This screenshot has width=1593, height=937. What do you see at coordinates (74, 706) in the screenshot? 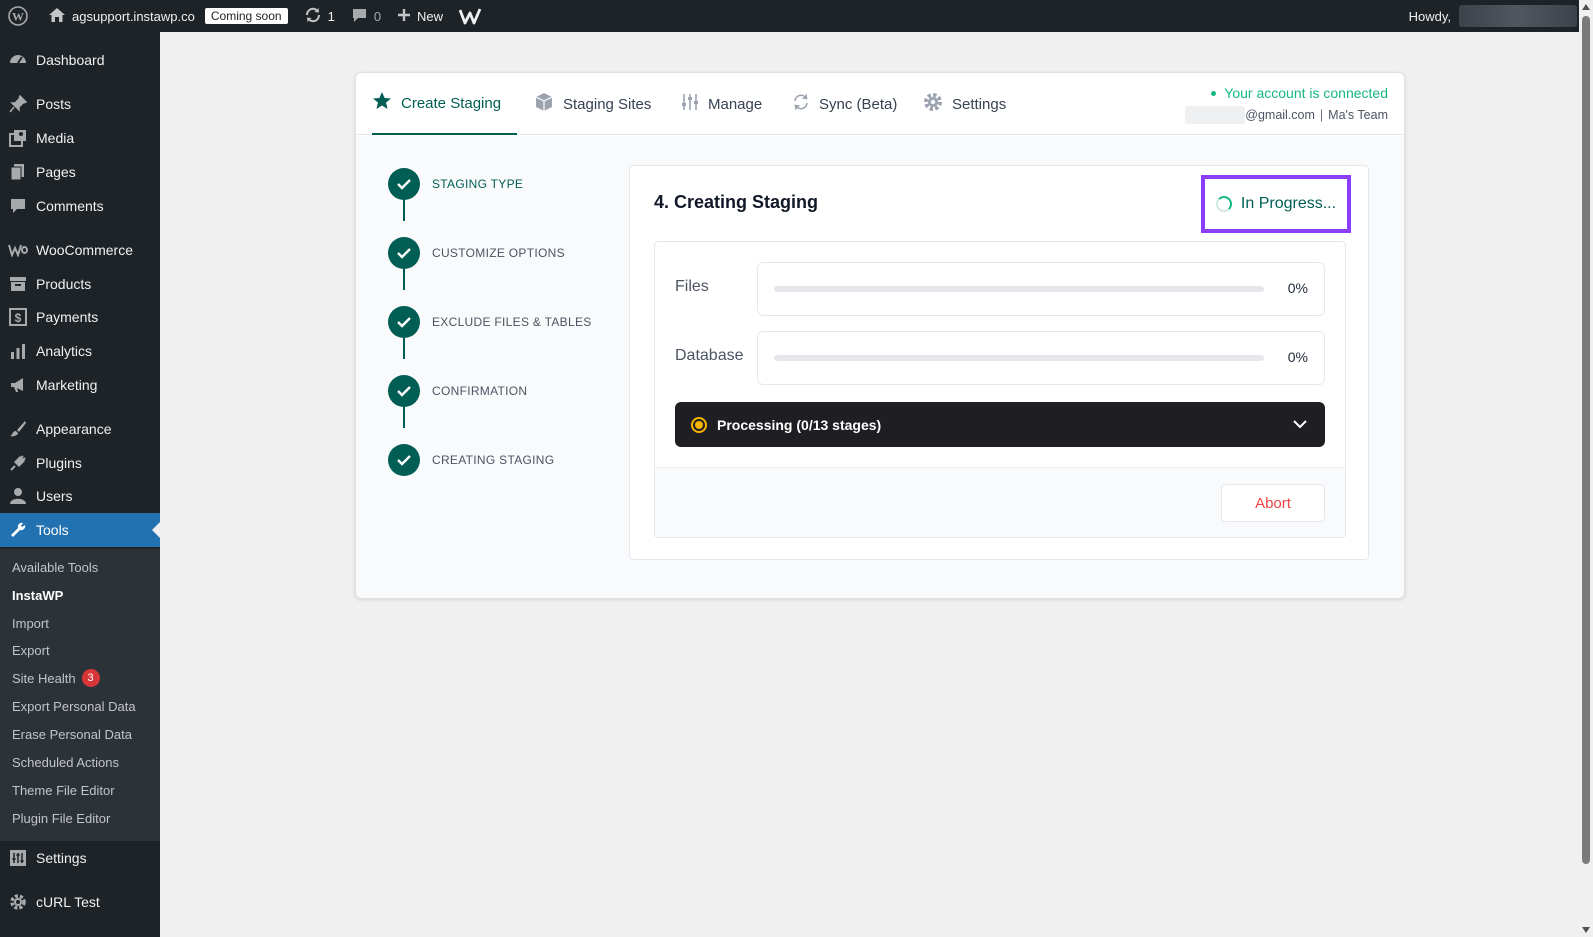
I see `submenu-item-export-personal-data: Export Personal Data` at bounding box center [74, 706].